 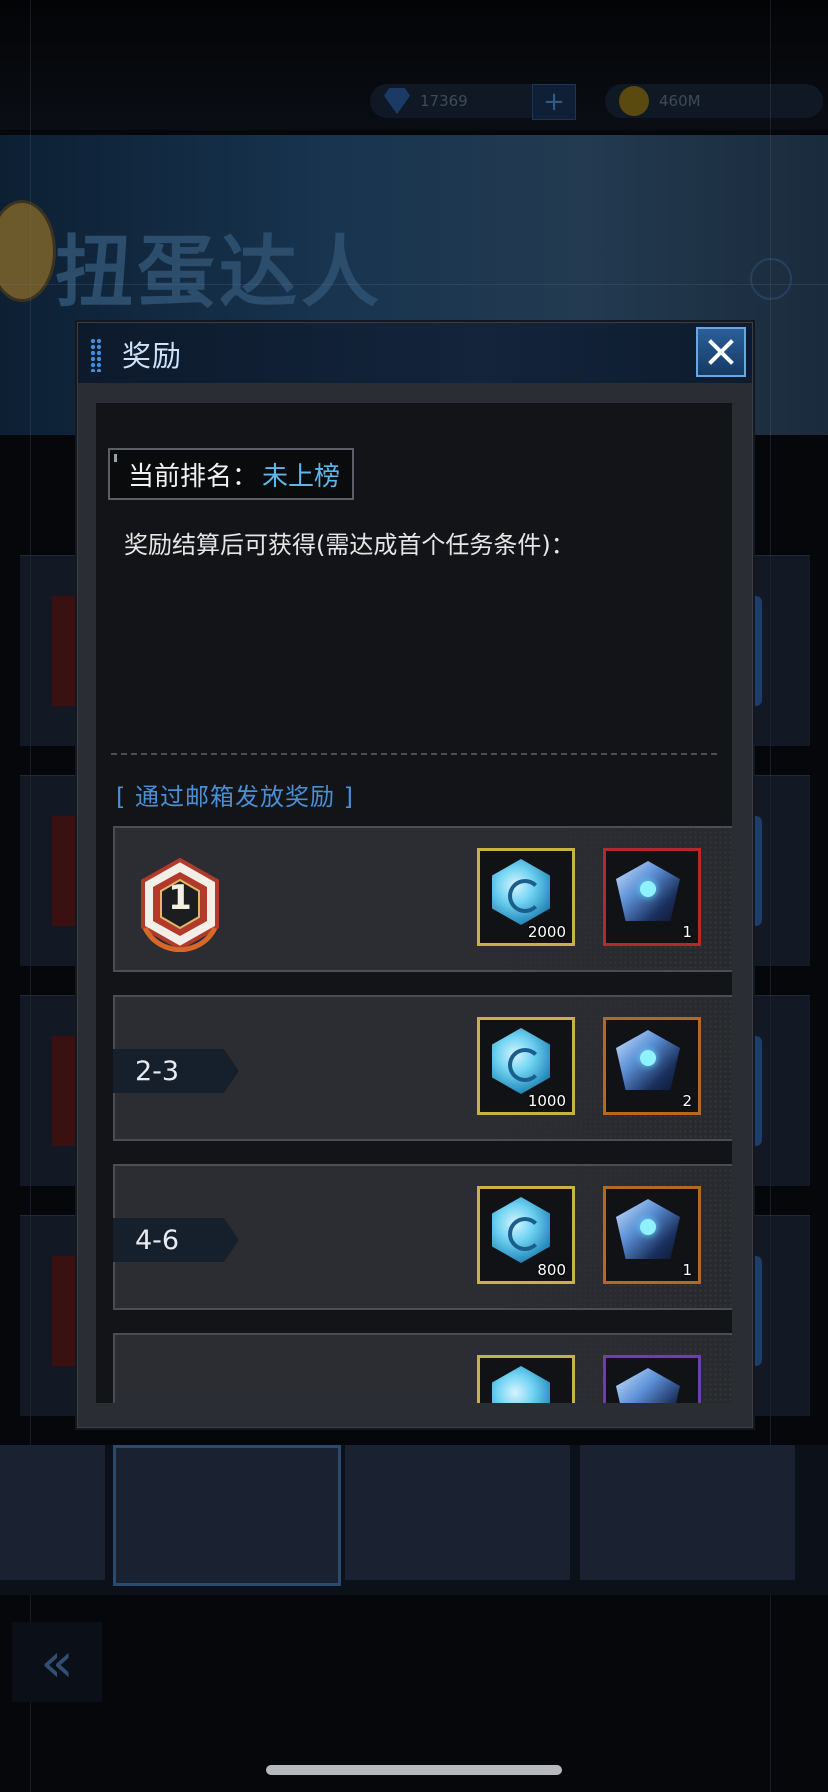 What do you see at coordinates (176, 1071) in the screenshot?
I see `rank-range-tag: 2-3` at bounding box center [176, 1071].